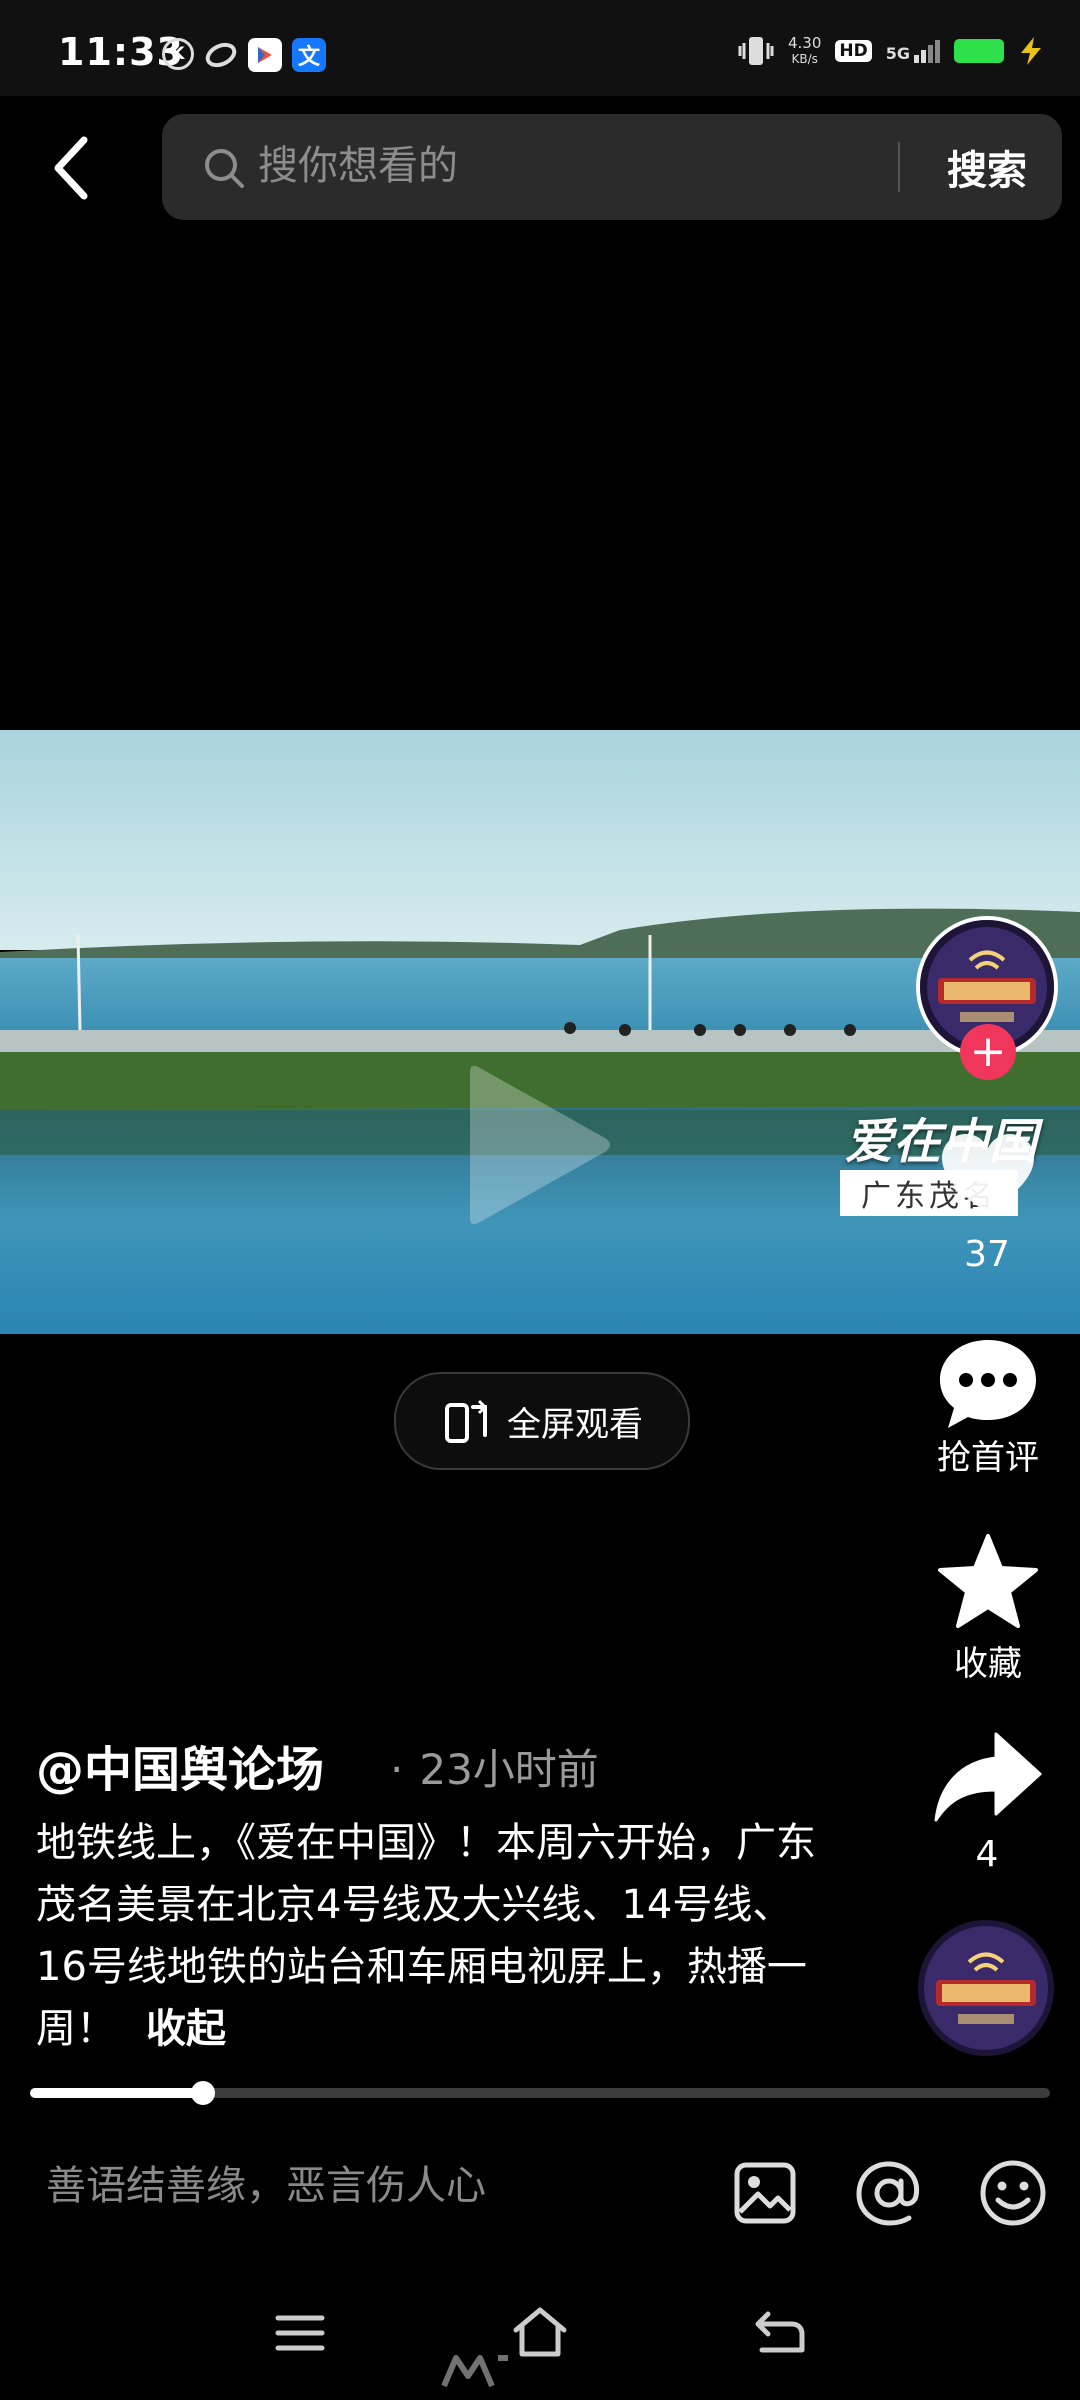  I want to click on play-button, so click(540, 1145).